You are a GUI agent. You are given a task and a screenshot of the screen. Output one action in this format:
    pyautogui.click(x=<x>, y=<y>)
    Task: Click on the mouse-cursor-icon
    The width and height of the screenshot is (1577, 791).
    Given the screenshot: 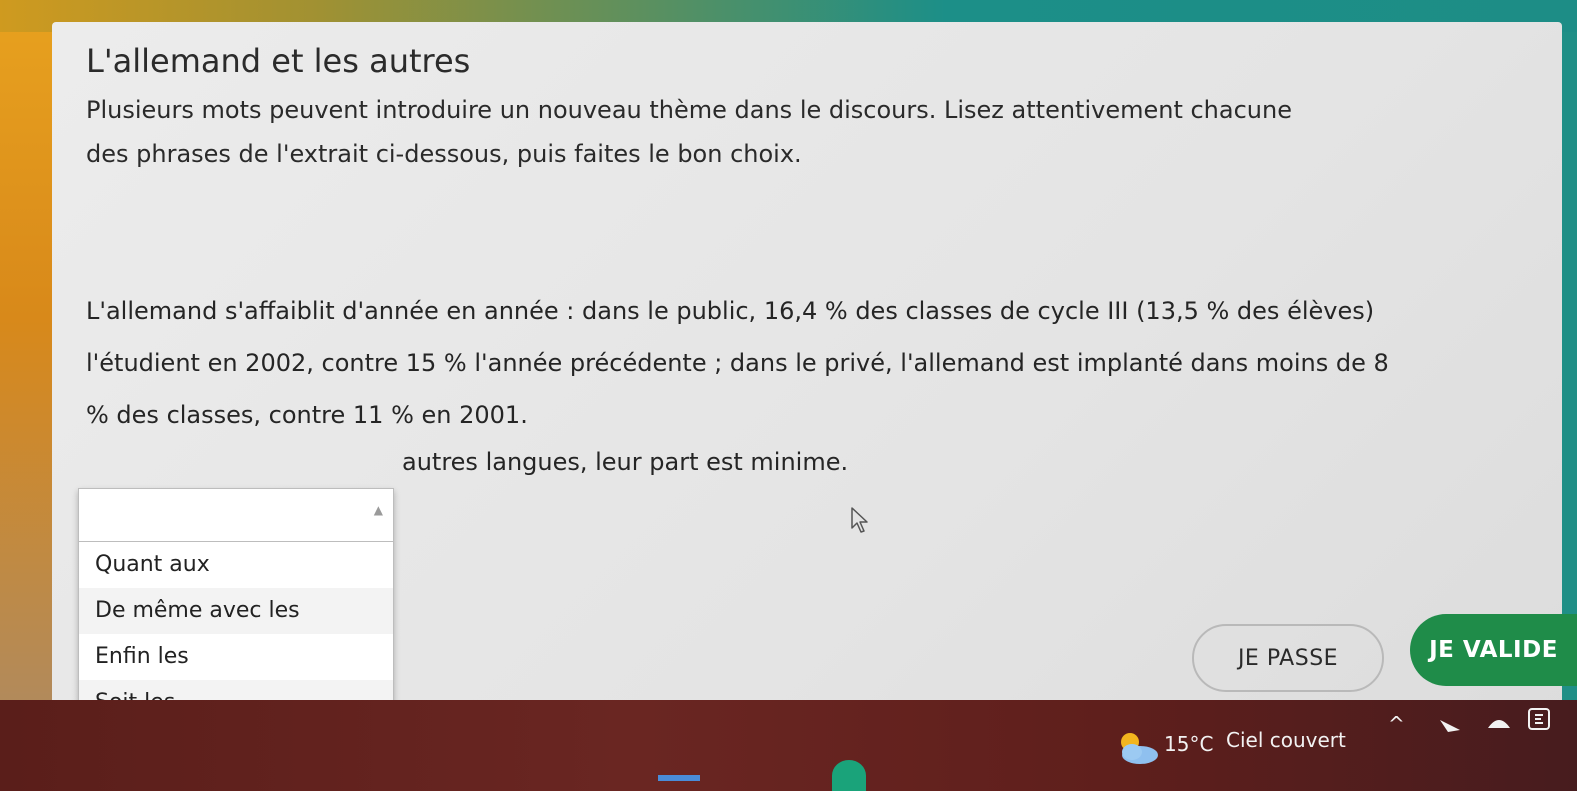 What is the action you would take?
    pyautogui.click(x=859, y=520)
    